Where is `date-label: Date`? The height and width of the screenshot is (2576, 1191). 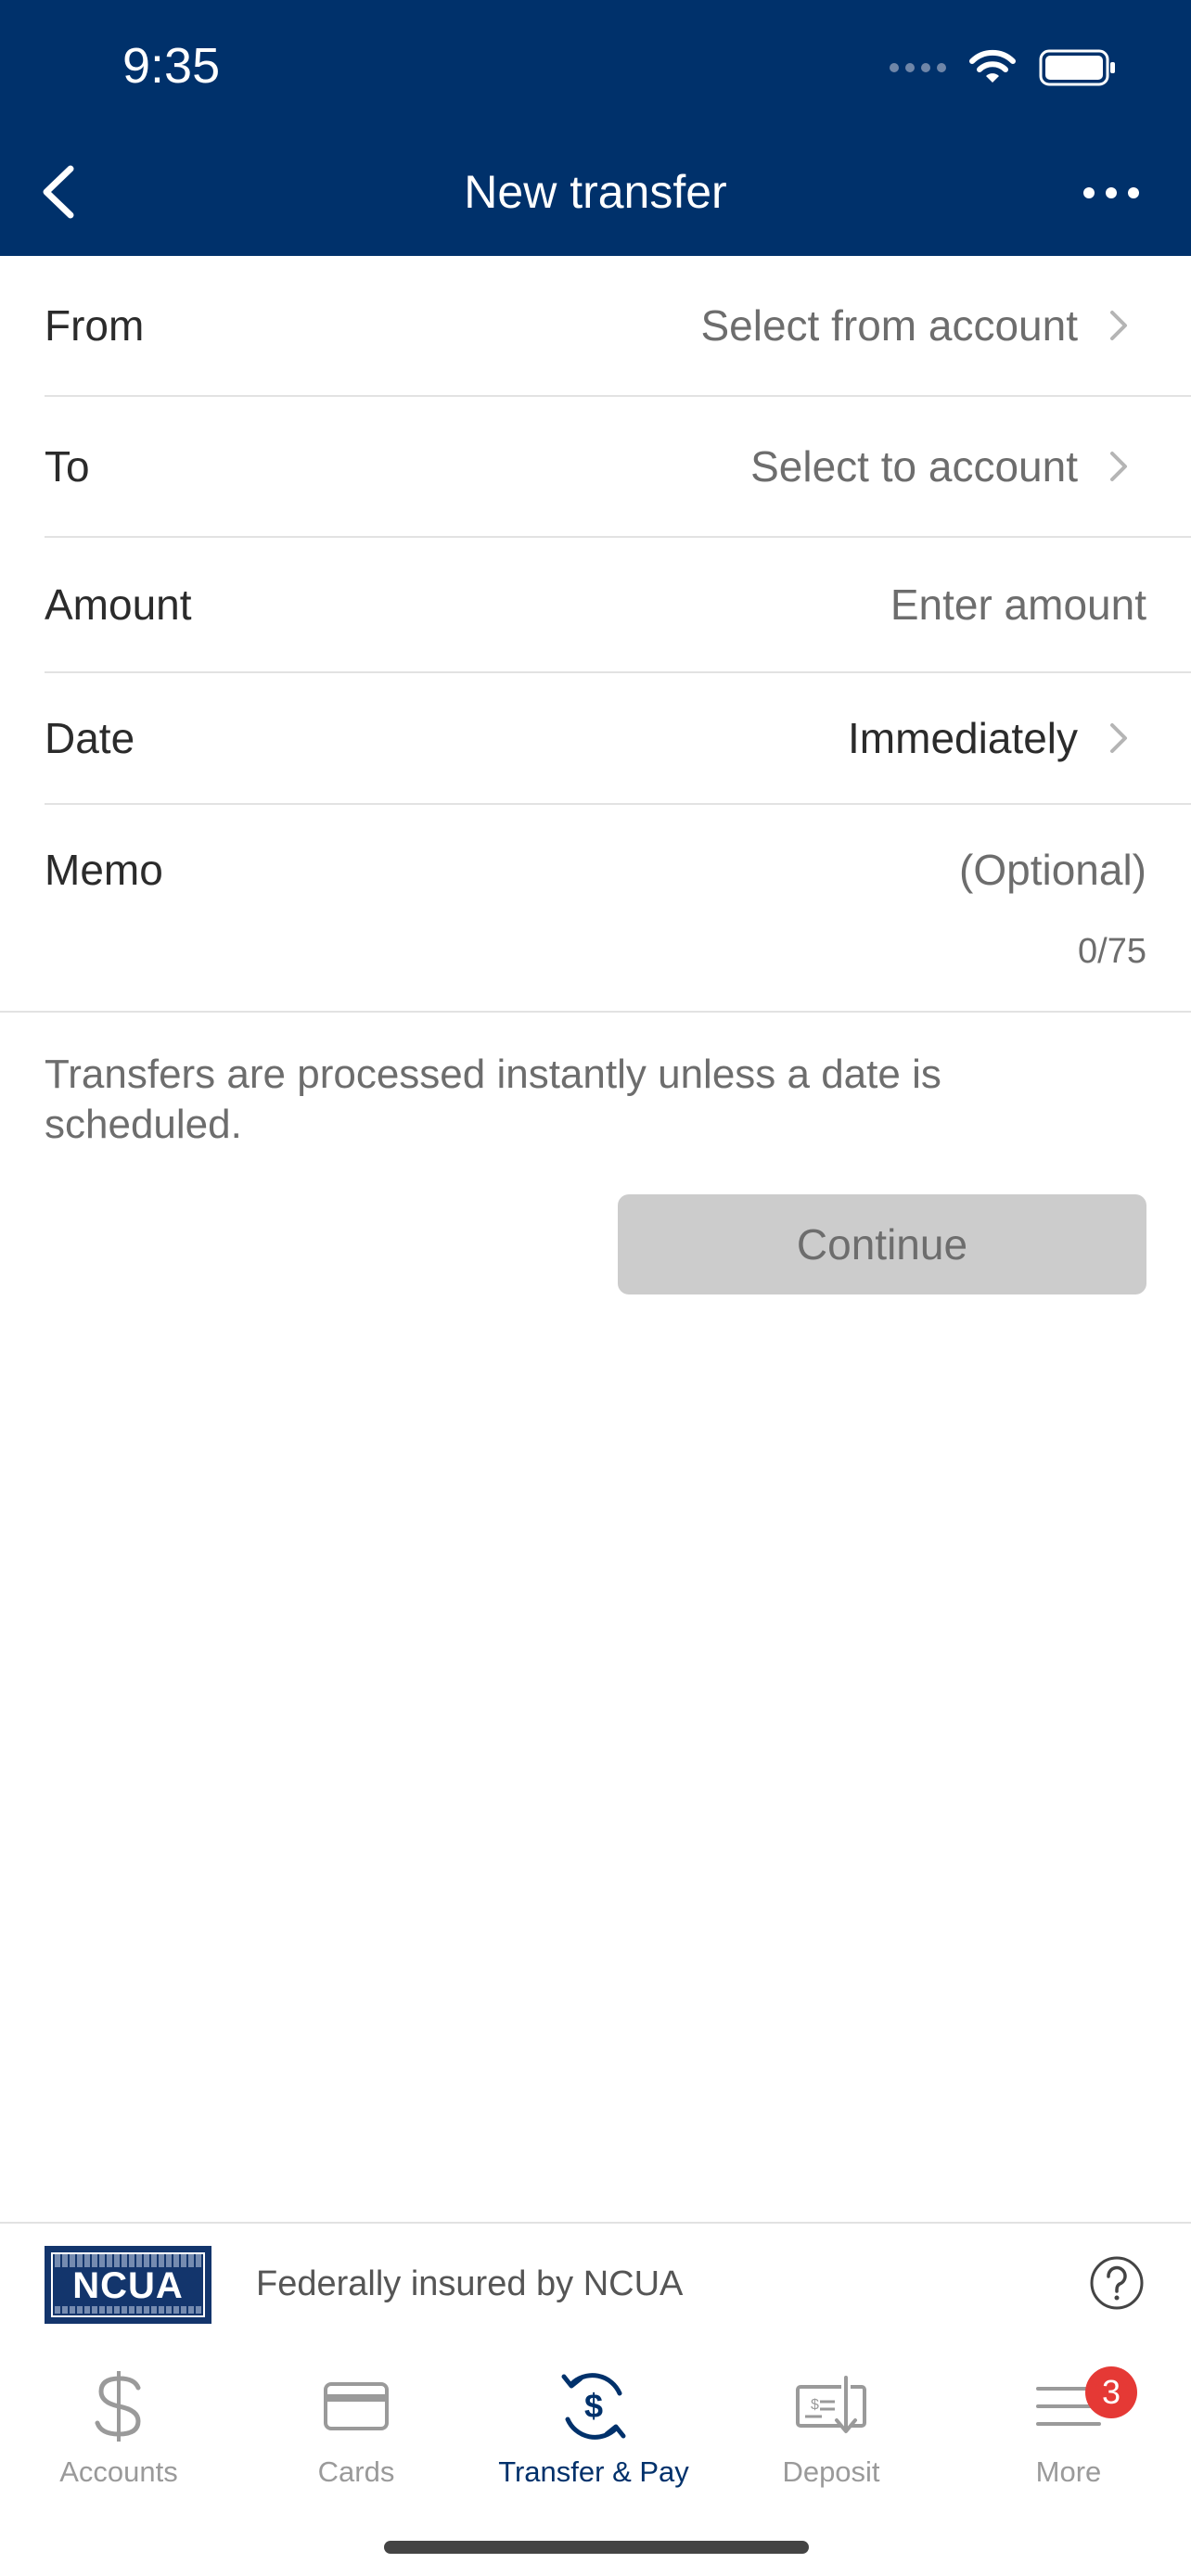 date-label: Date is located at coordinates (90, 738).